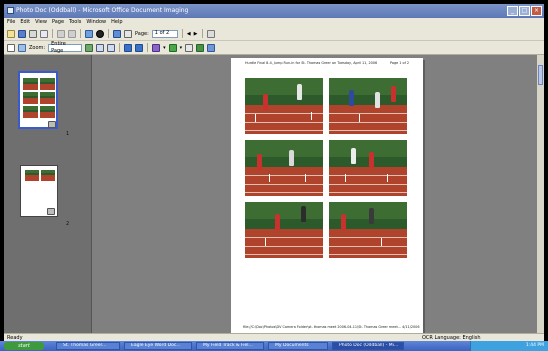  Describe the element at coordinates (189, 47) in the screenshot. I see `text-box-icon` at that location.